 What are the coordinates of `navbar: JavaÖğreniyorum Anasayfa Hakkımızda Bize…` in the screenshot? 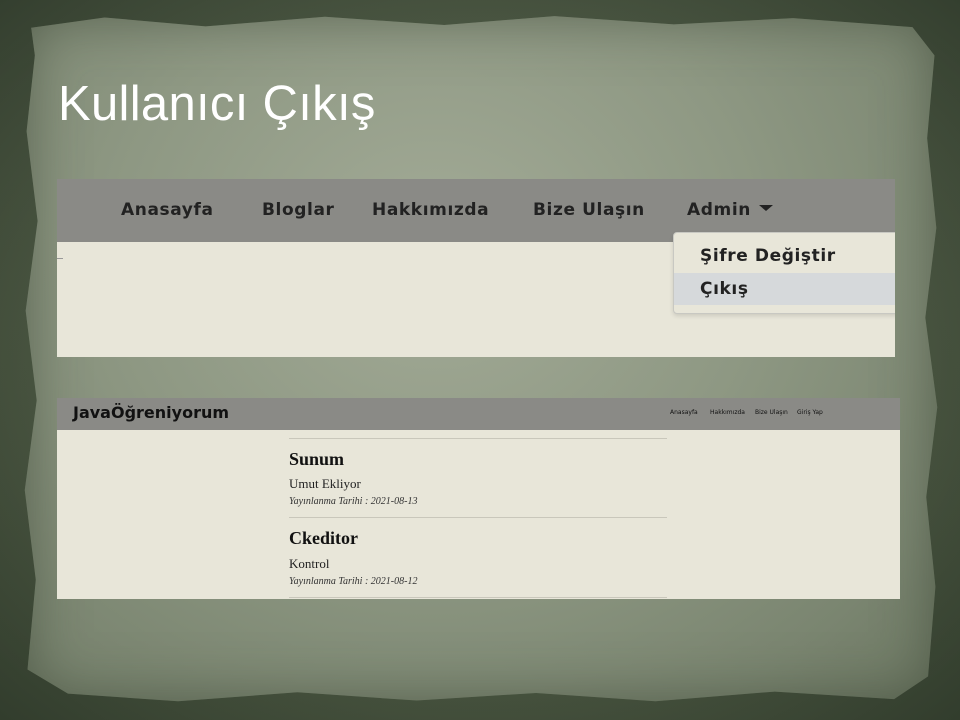 It's located at (478, 414).